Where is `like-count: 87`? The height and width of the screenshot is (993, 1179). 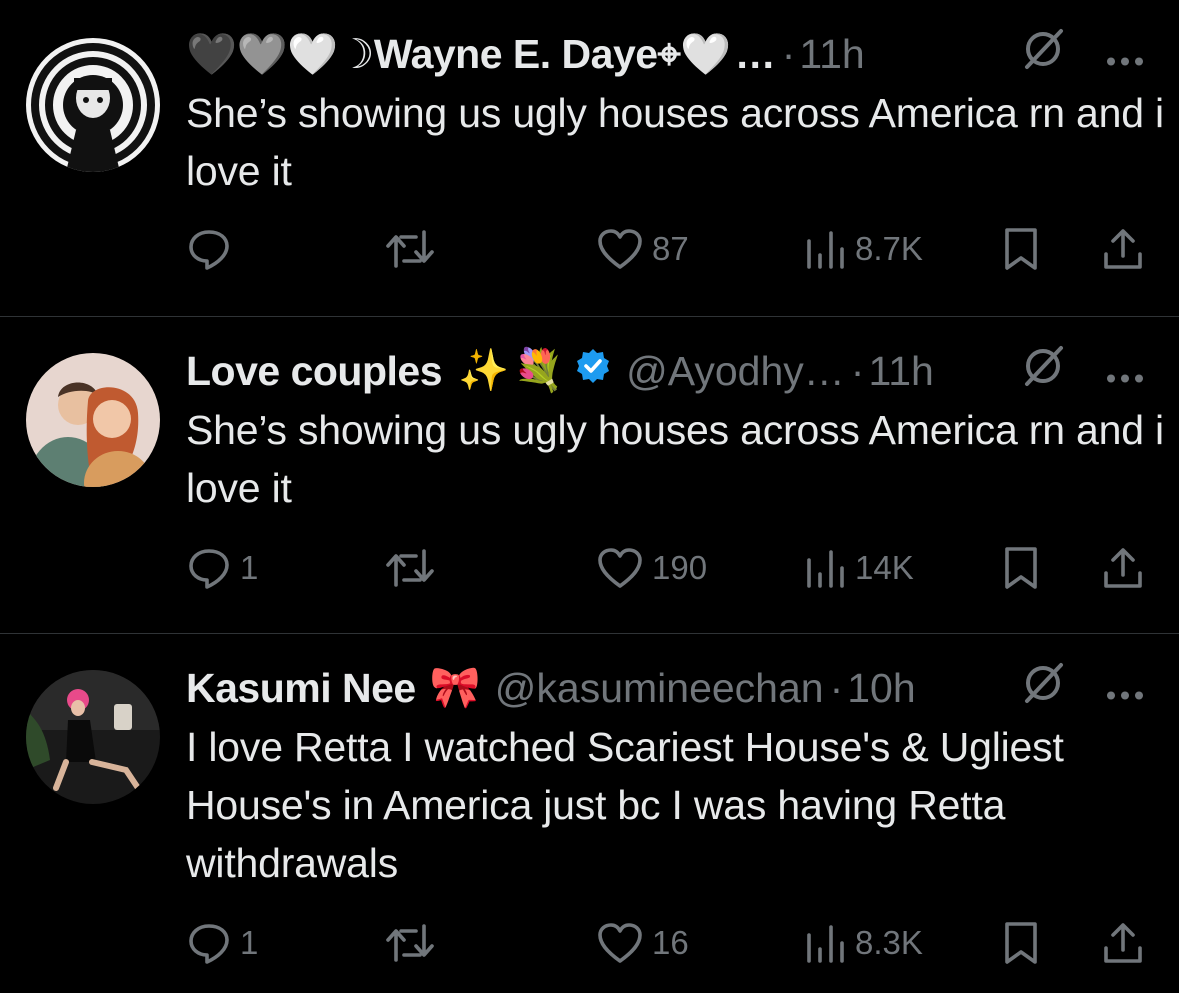
like-count: 87 is located at coordinates (670, 248).